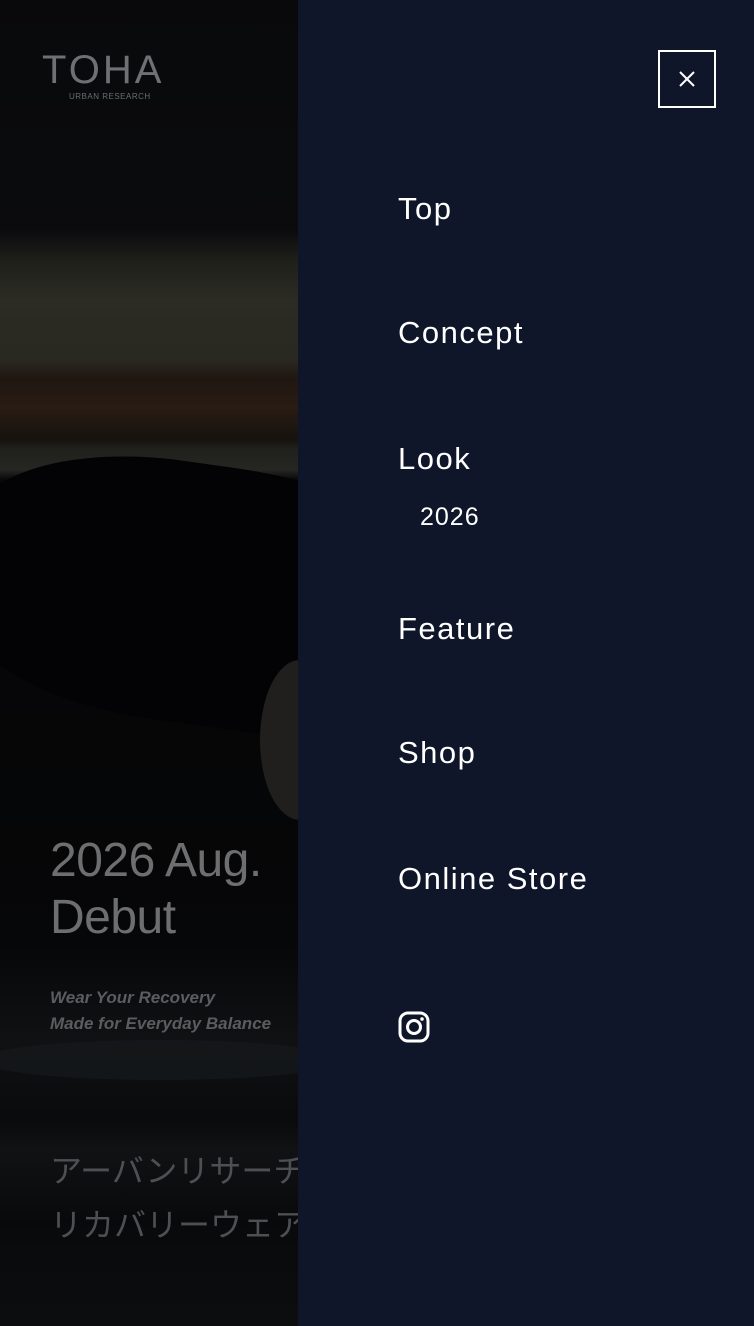  I want to click on hero-japanese-text: アーバンリサーチ リカバリーウェア, so click(178, 1198).